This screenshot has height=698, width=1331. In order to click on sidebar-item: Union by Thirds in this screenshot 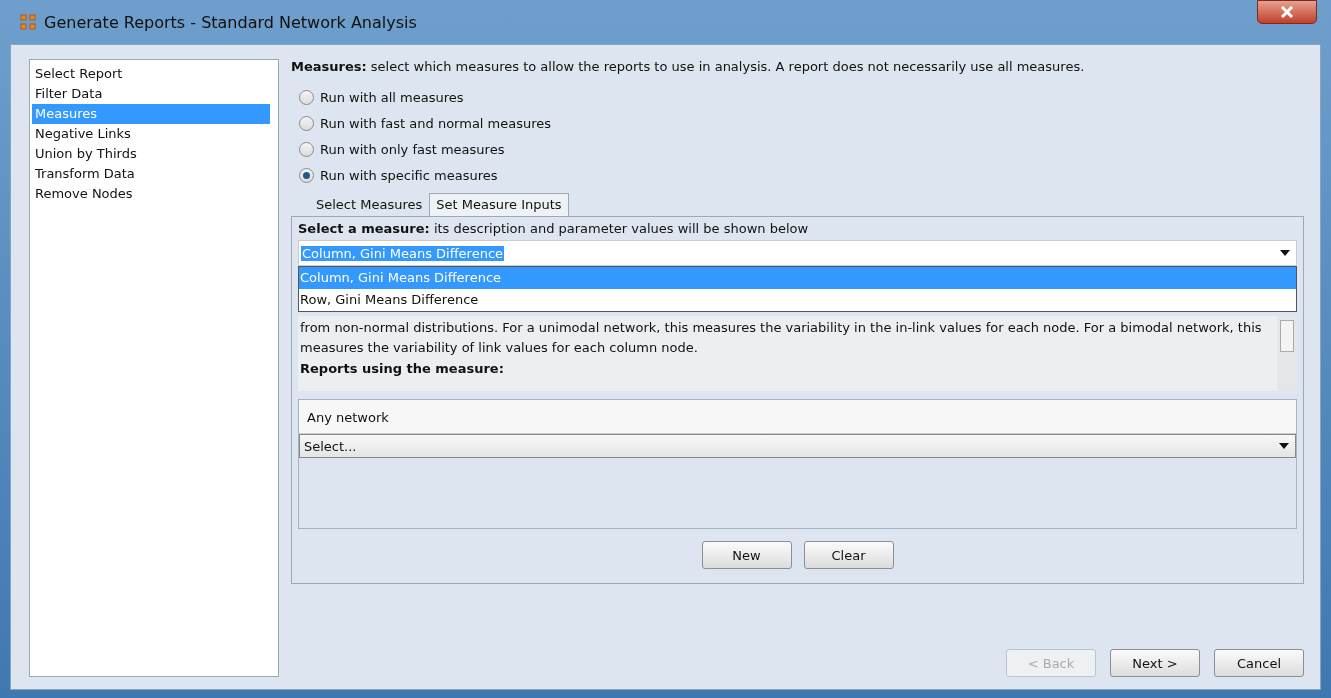, I will do `click(151, 154)`.